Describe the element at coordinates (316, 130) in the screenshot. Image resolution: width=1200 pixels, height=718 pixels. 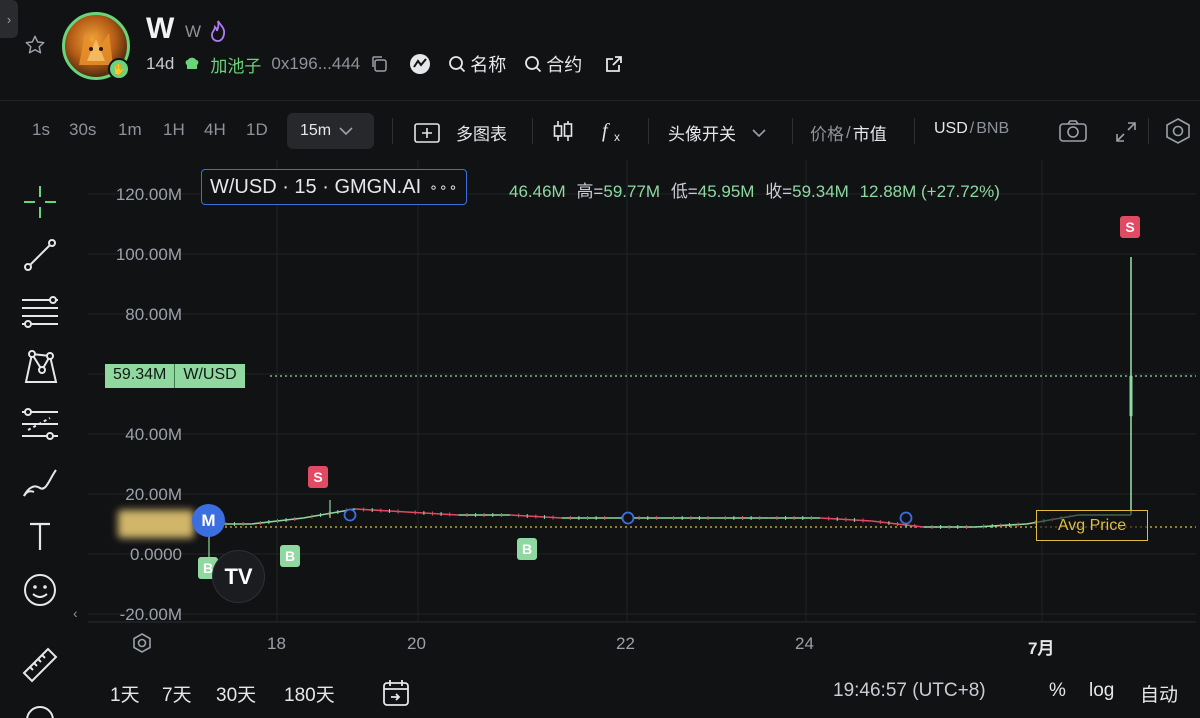
I see `active-timeframe-label: 15m` at that location.